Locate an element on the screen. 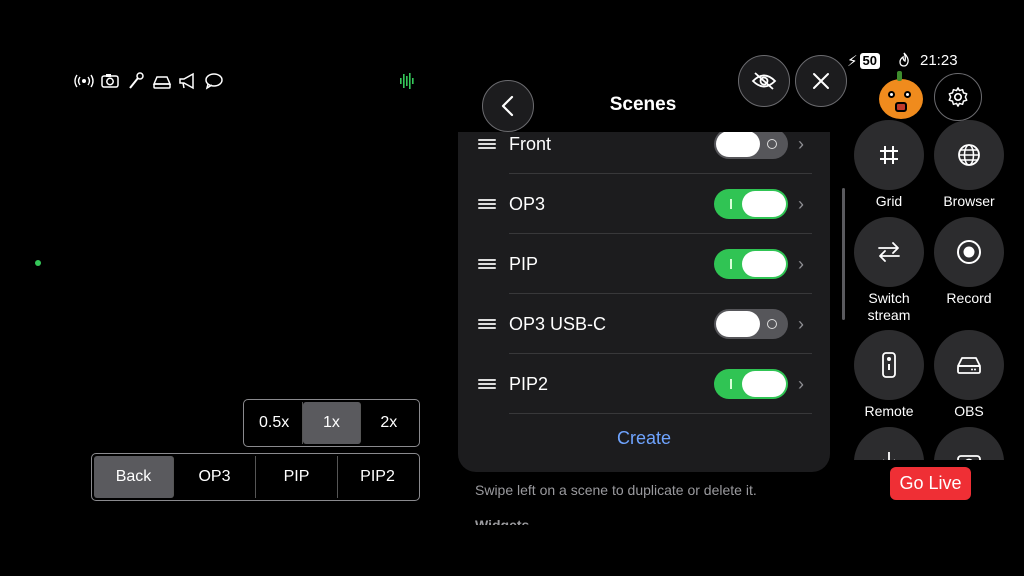  next-section-heading: Widgets is located at coordinates (502, 521).